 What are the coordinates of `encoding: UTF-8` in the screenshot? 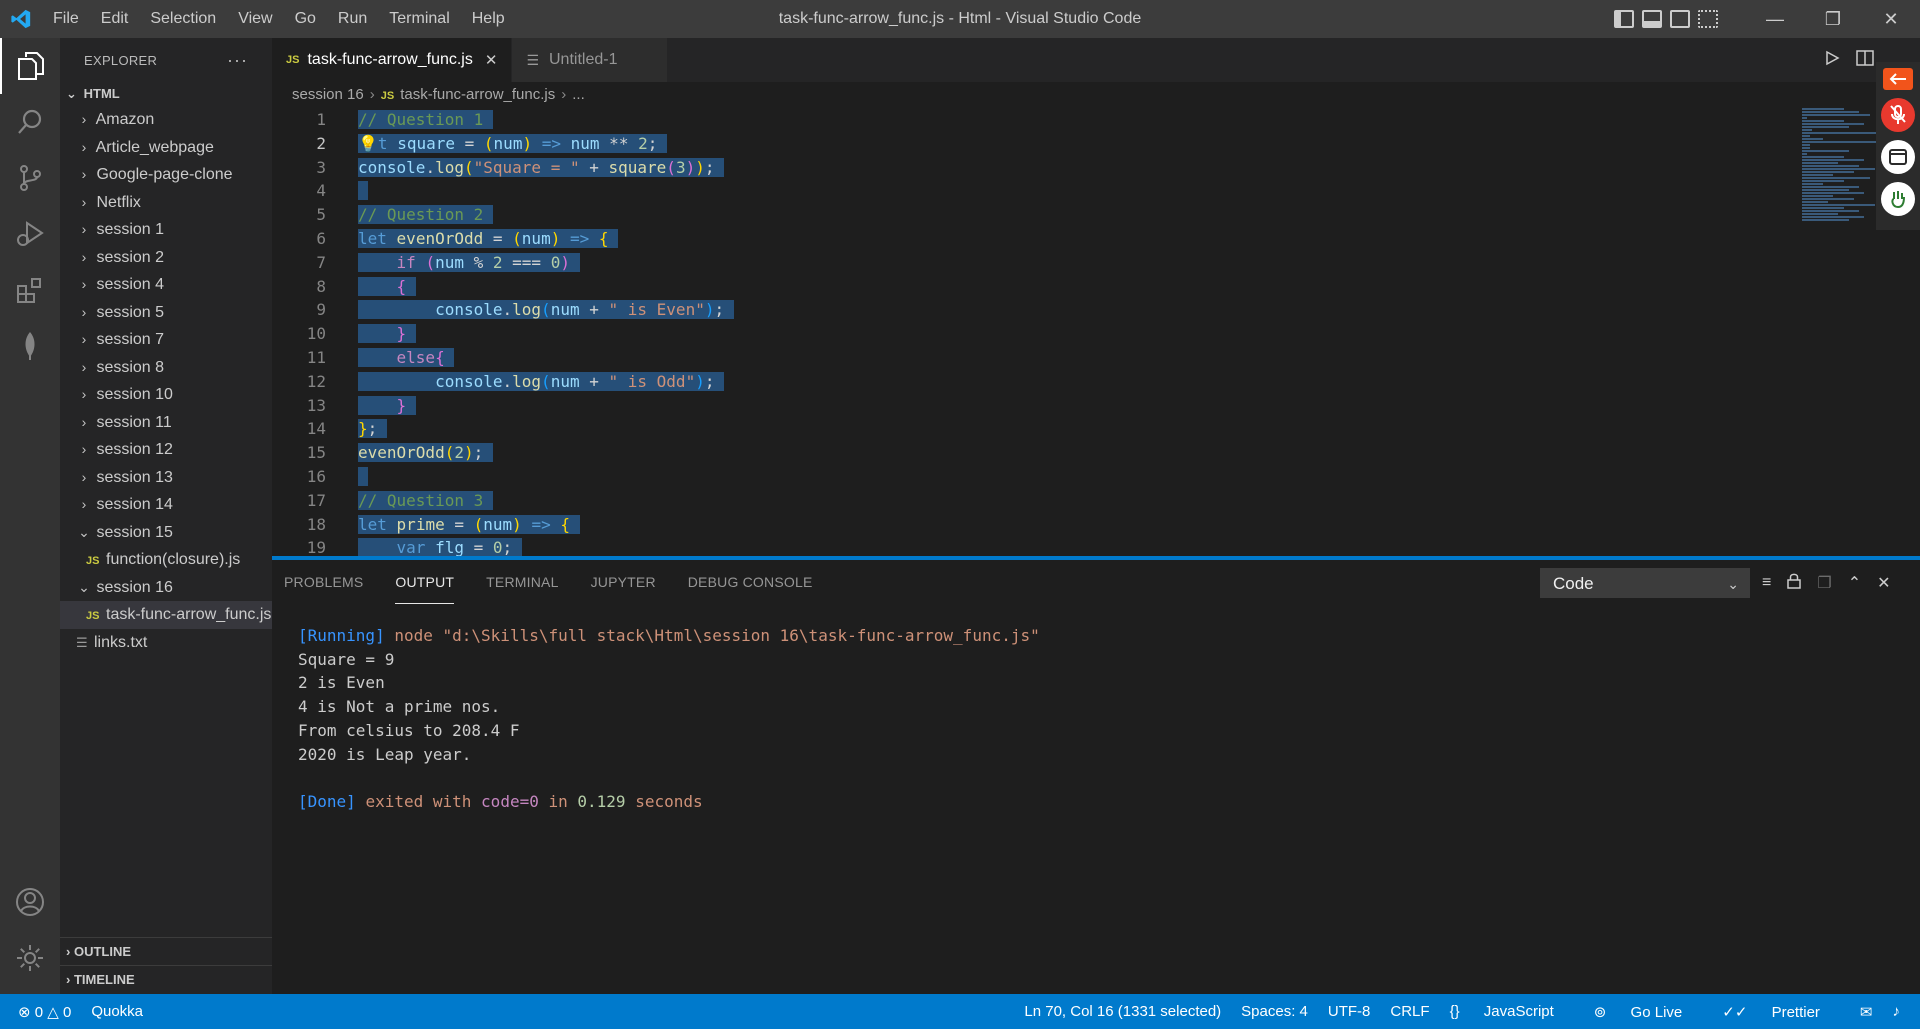 It's located at (1349, 1011).